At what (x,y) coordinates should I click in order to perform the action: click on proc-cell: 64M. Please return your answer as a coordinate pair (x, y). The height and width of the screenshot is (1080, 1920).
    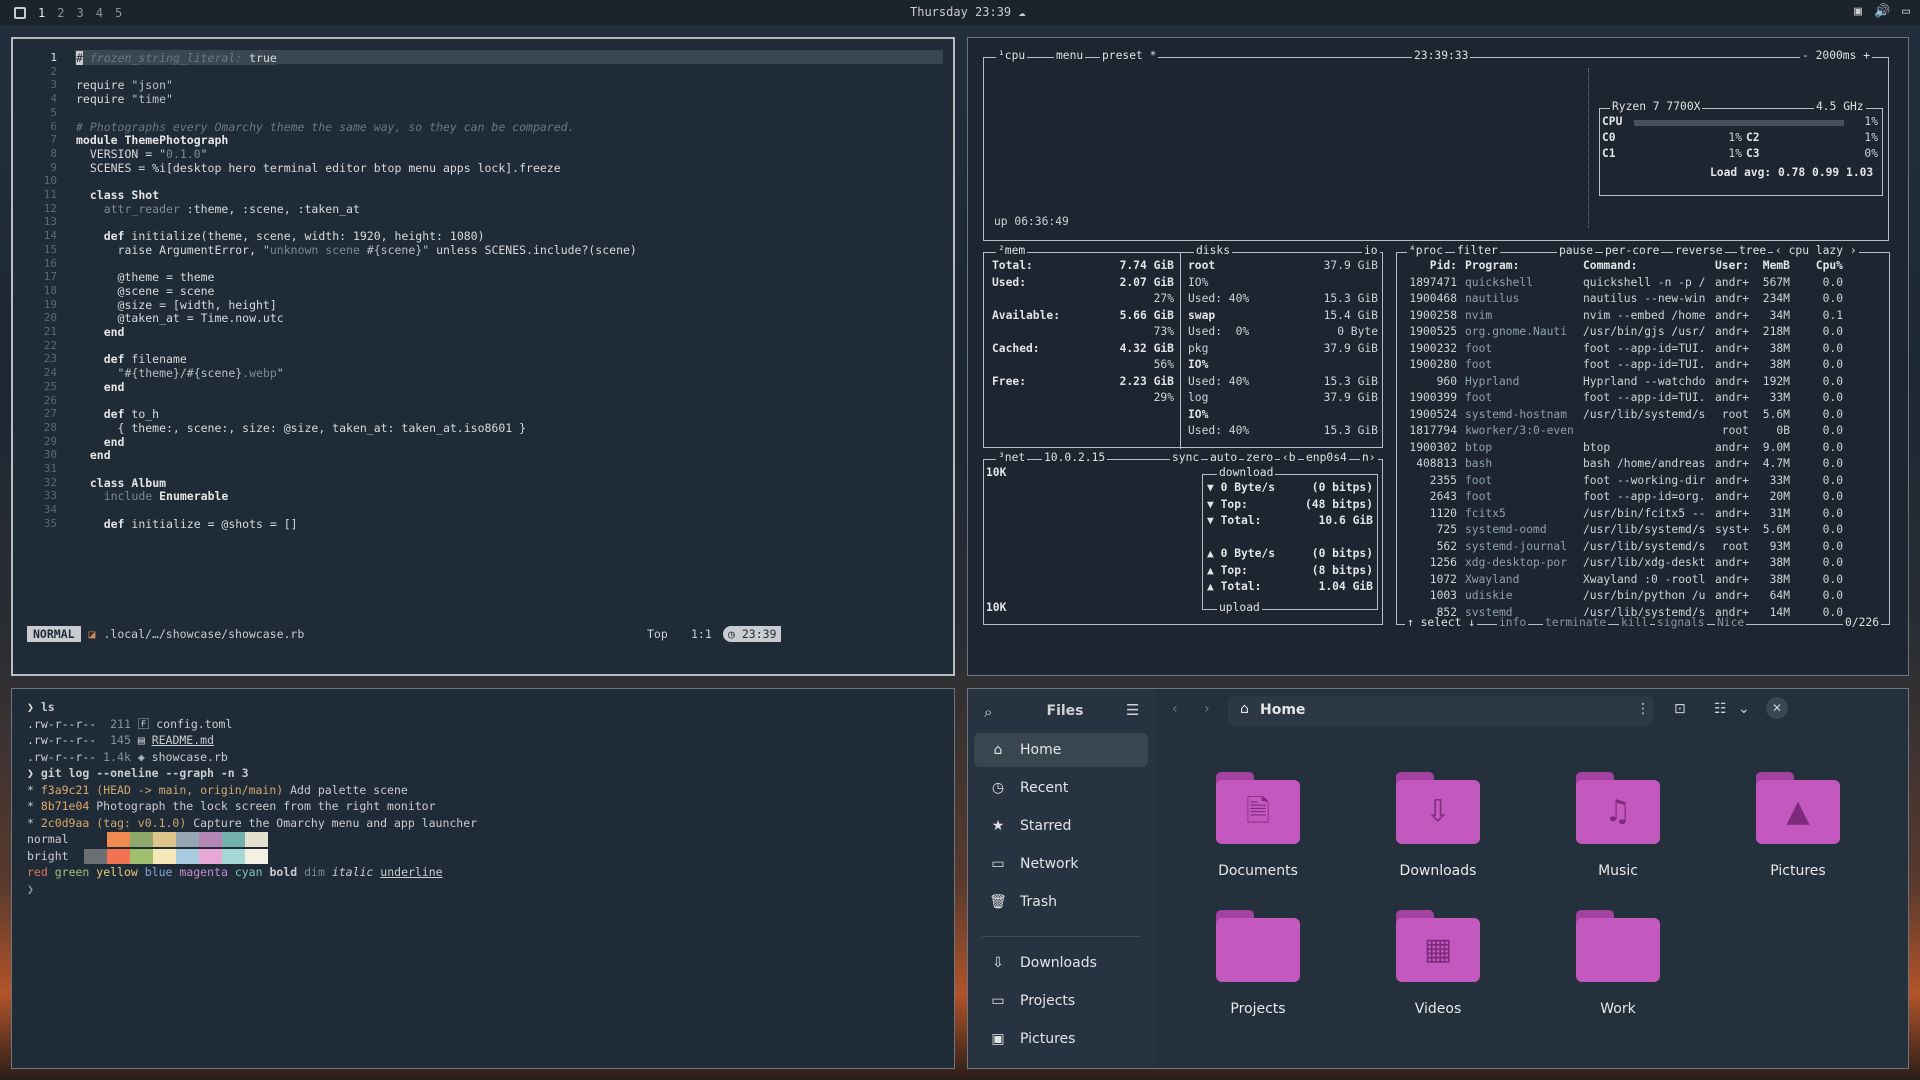
    Looking at the image, I should click on (1779, 595).